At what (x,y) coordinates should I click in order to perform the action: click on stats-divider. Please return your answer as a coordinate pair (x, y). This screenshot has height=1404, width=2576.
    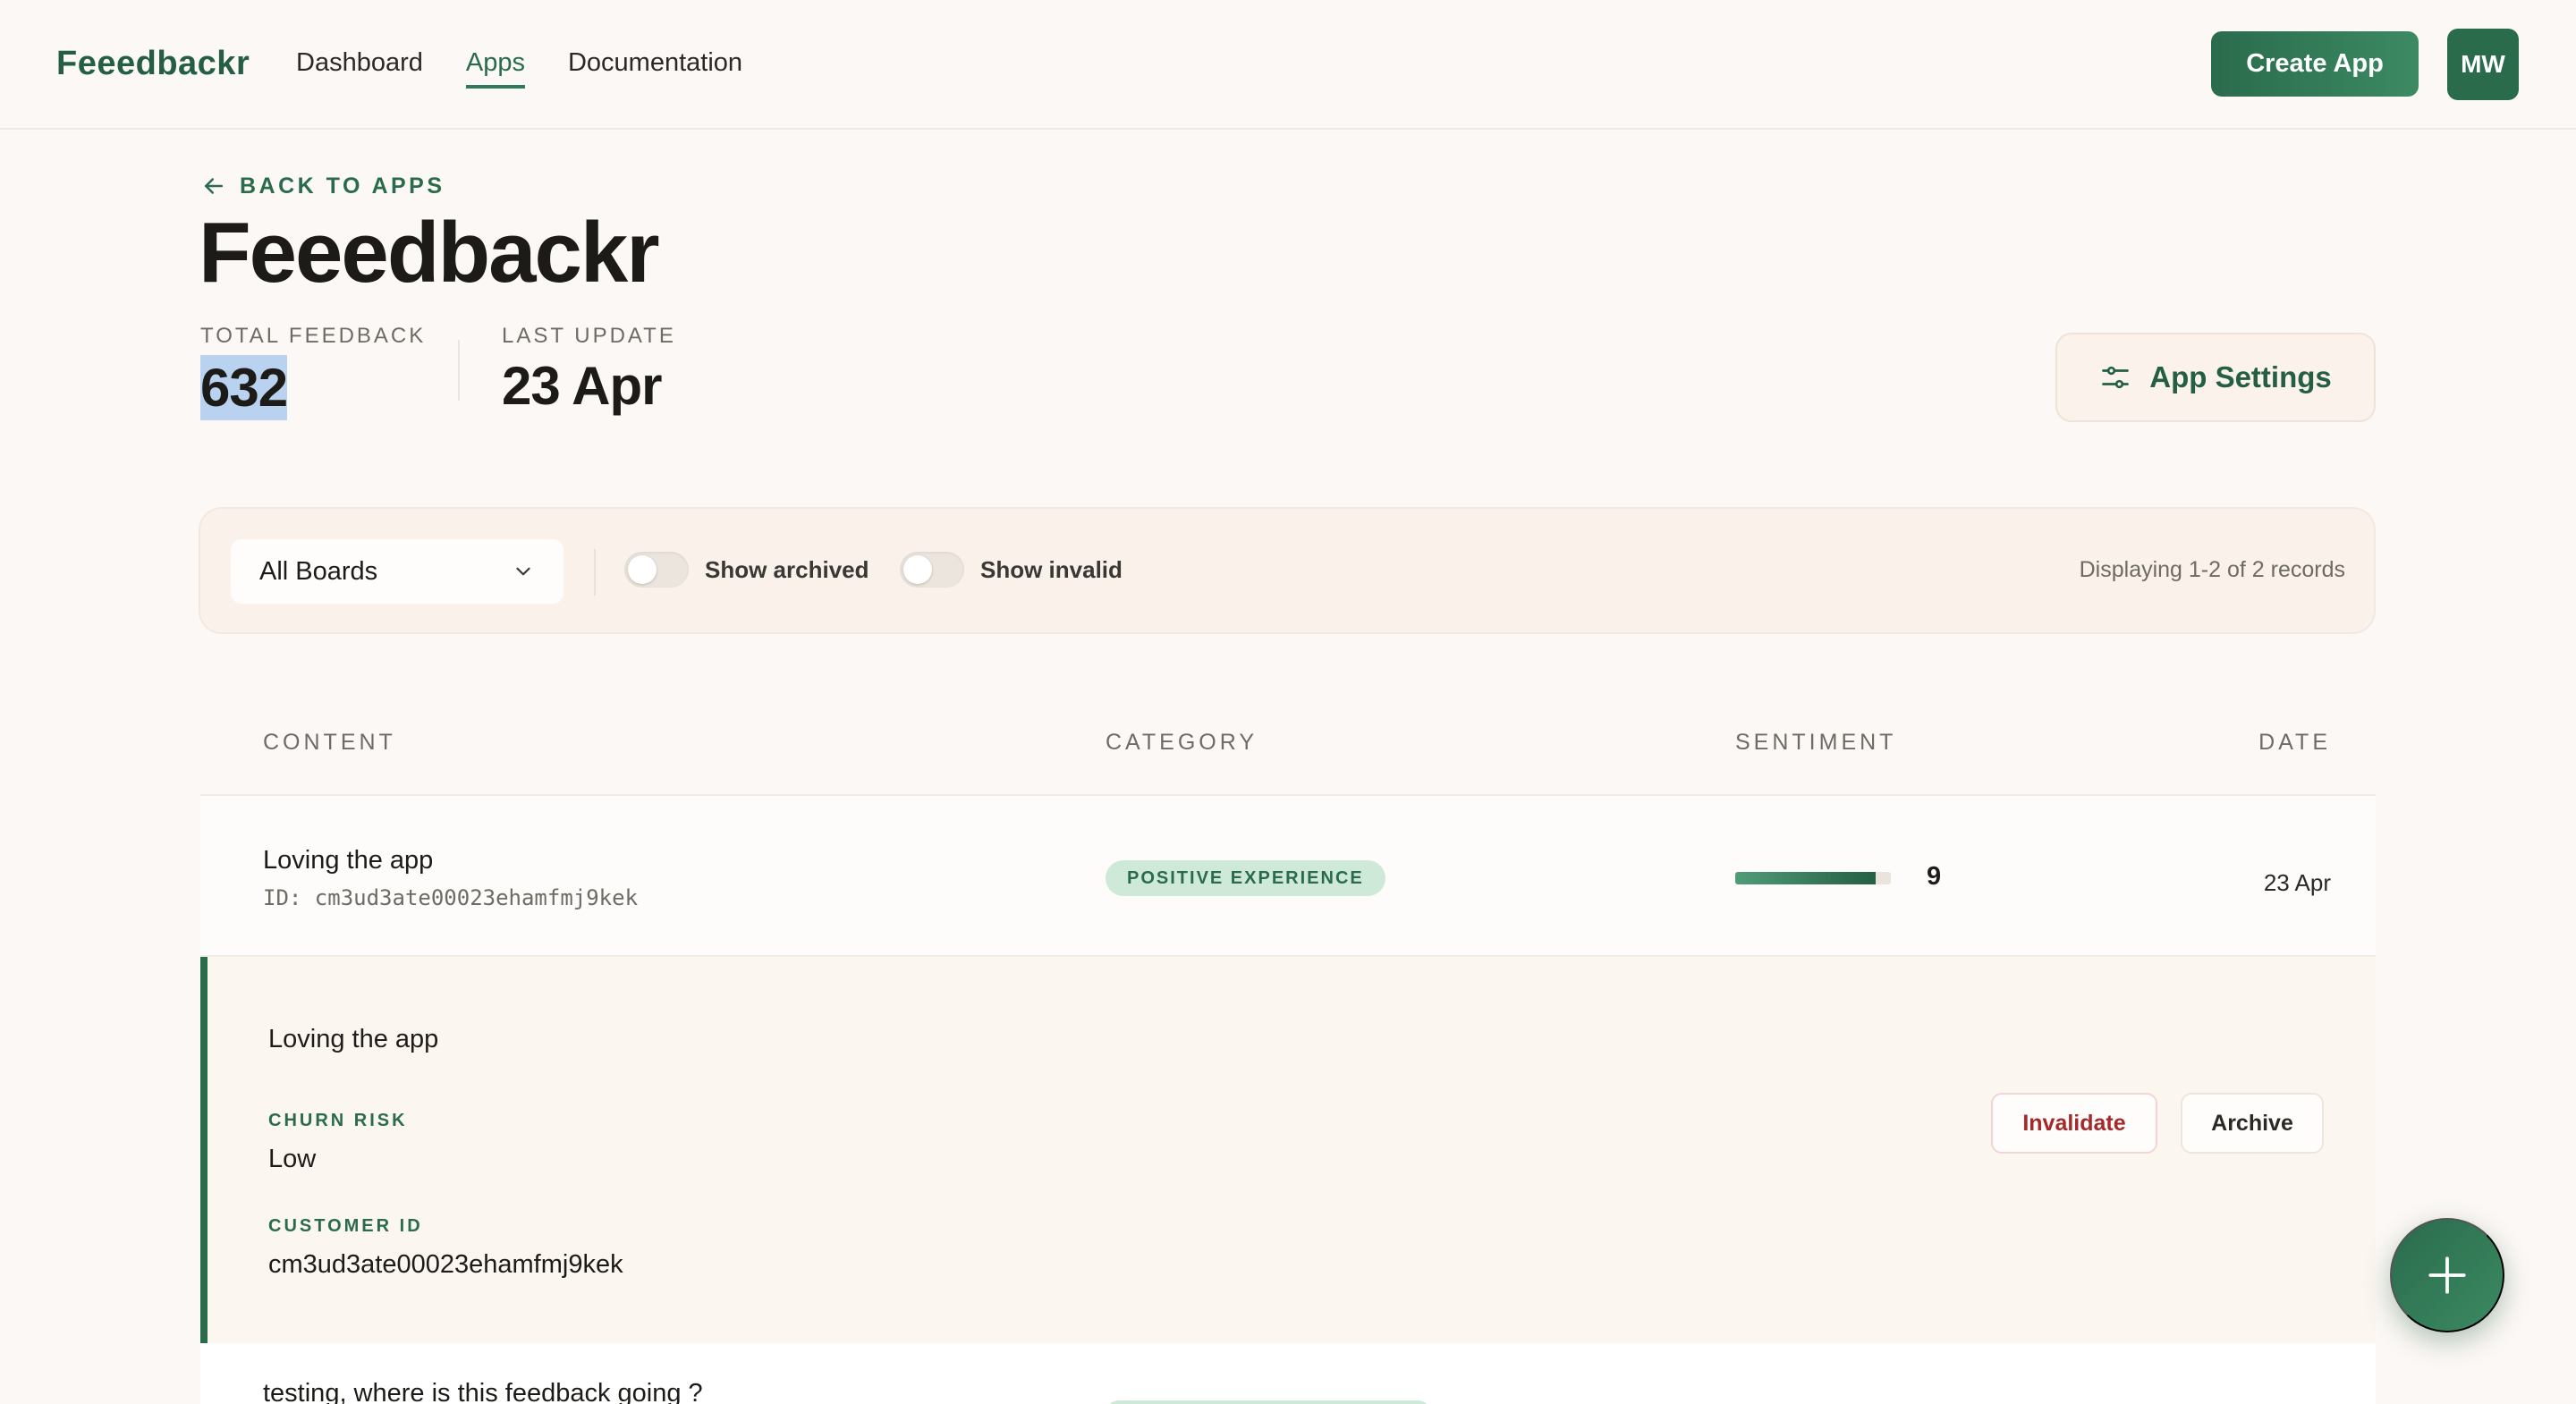
    Looking at the image, I should click on (459, 371).